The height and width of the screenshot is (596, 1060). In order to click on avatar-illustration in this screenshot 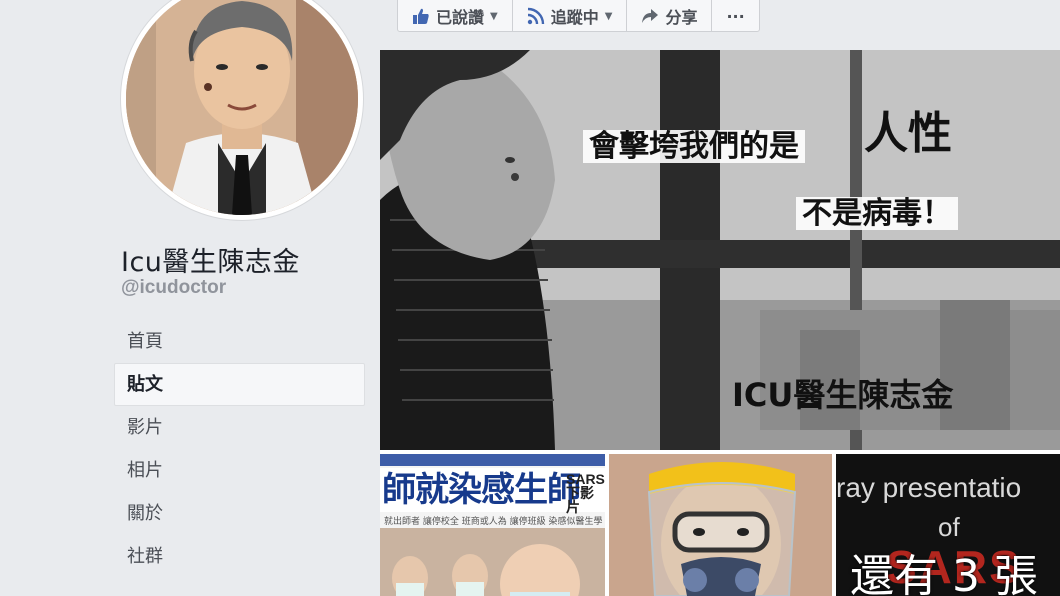, I will do `click(242, 107)`.